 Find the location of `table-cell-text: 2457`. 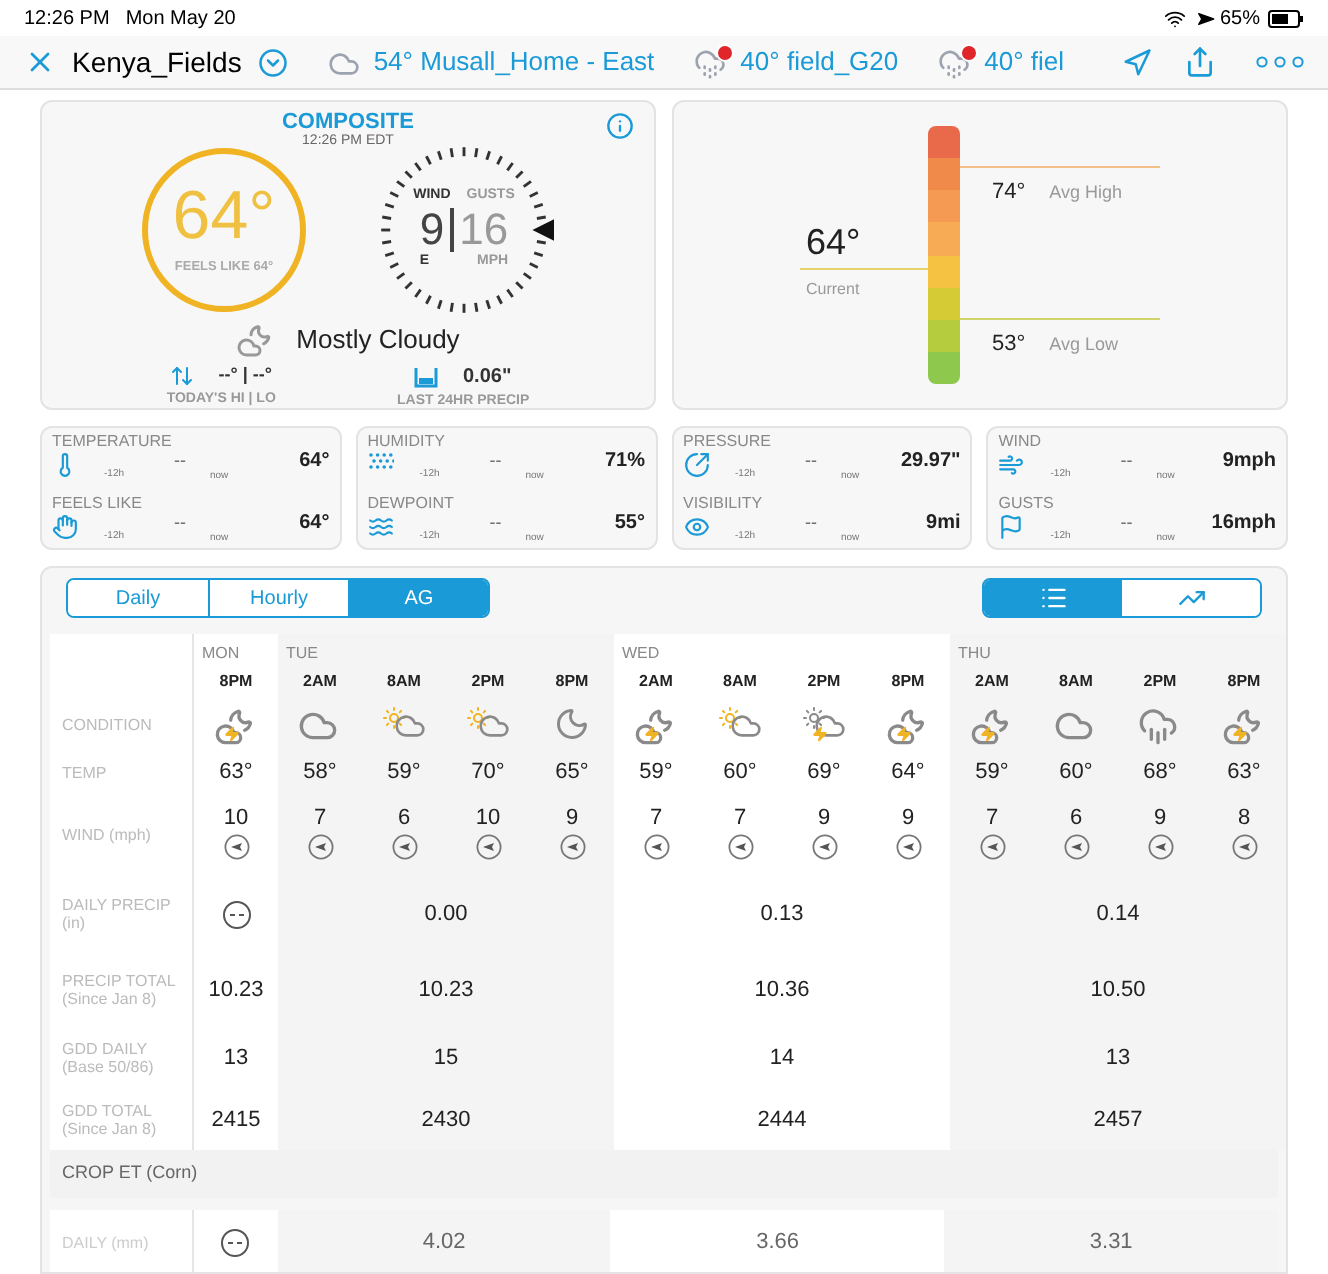

table-cell-text: 2457 is located at coordinates (1118, 1120).